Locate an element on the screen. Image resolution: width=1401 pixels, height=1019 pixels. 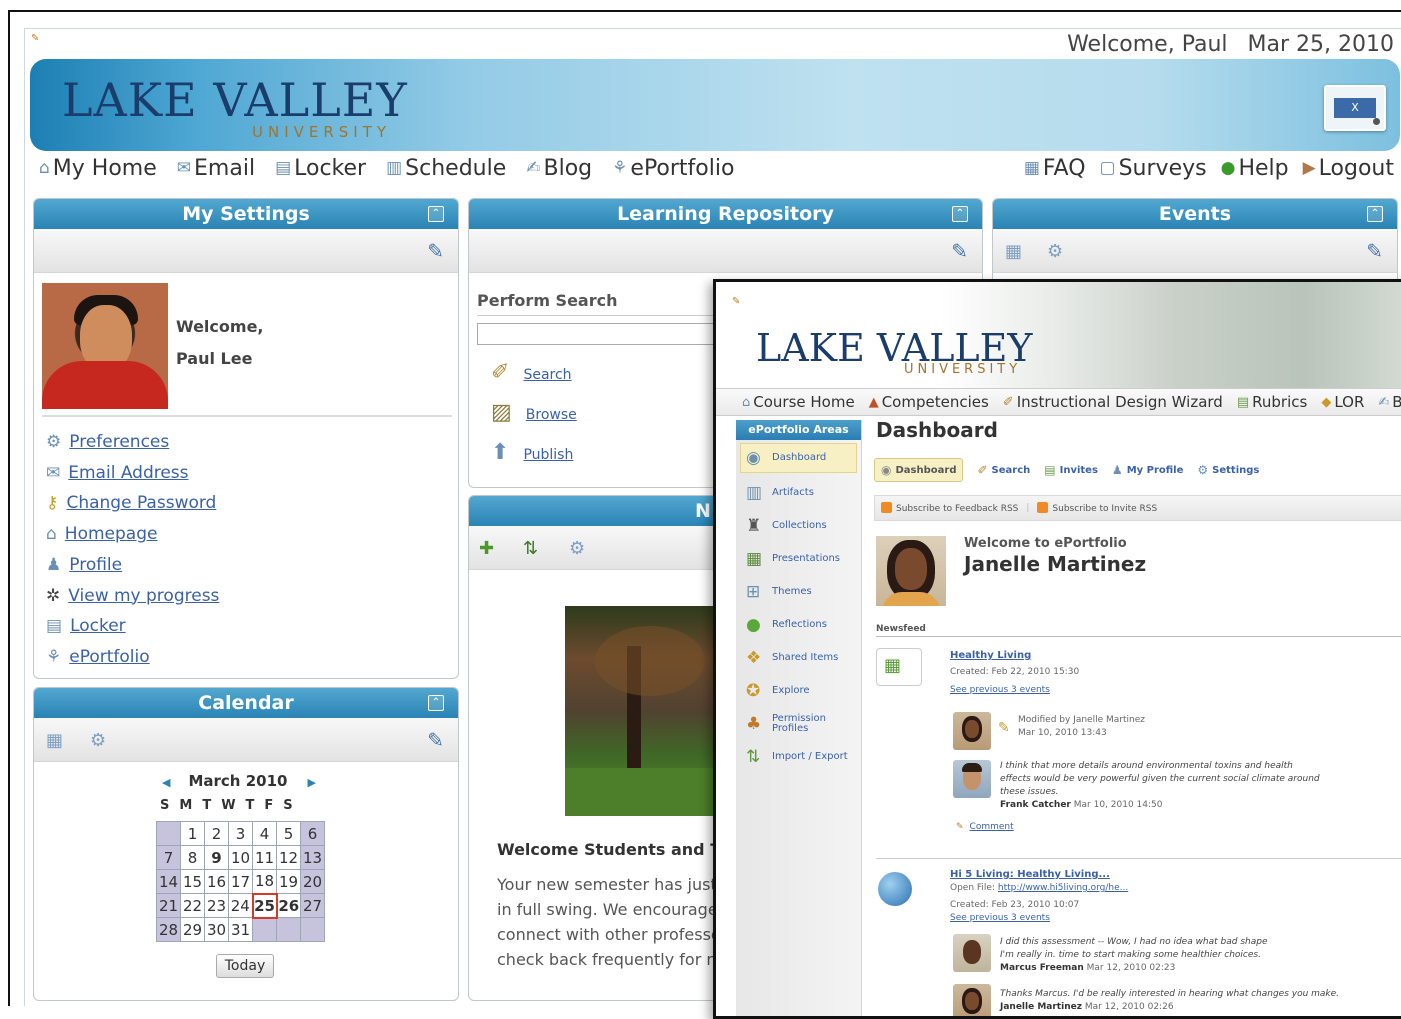
add-icon: ✚ is located at coordinates (486, 548).